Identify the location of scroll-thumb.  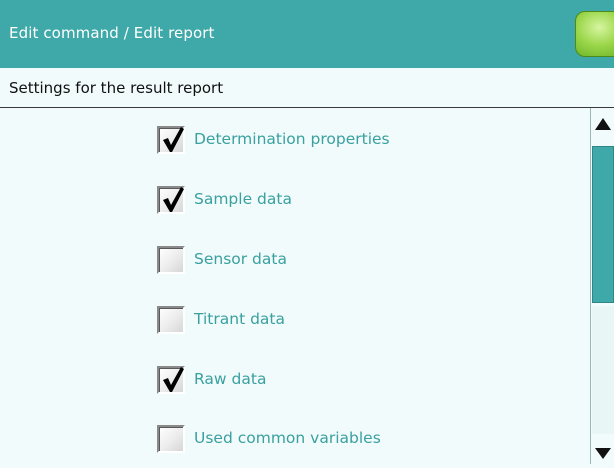
(603, 224).